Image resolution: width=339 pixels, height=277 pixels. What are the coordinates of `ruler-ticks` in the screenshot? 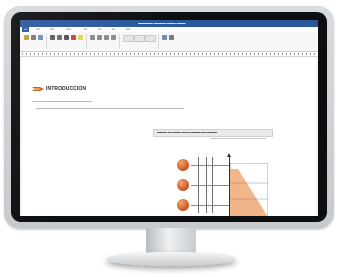 It's located at (169, 54).